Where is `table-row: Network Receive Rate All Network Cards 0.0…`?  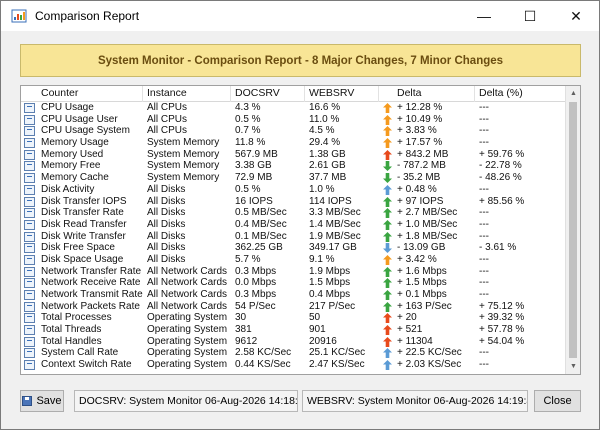
table-row: Network Receive Rate All Network Cards 0.0… is located at coordinates (293, 283).